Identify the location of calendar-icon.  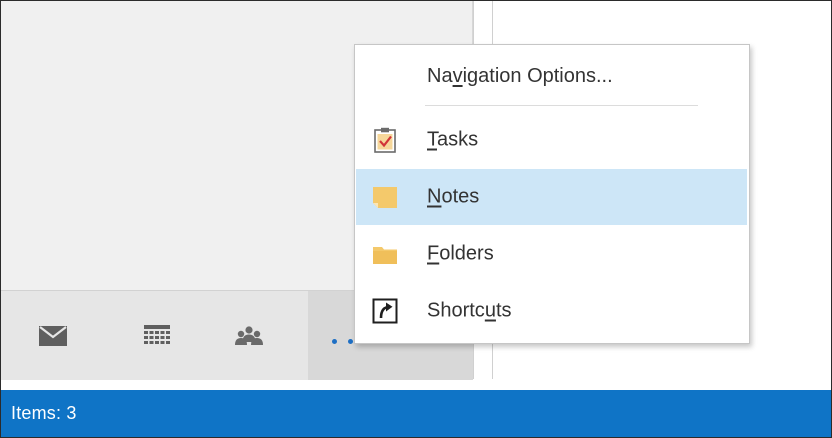
(157, 334).